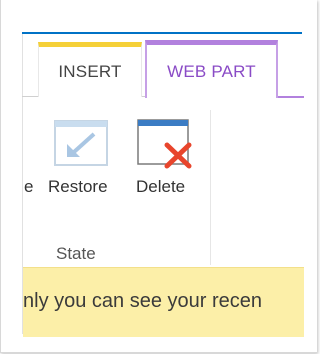  Describe the element at coordinates (210, 187) in the screenshot. I see `ribbon-group-divider` at that location.